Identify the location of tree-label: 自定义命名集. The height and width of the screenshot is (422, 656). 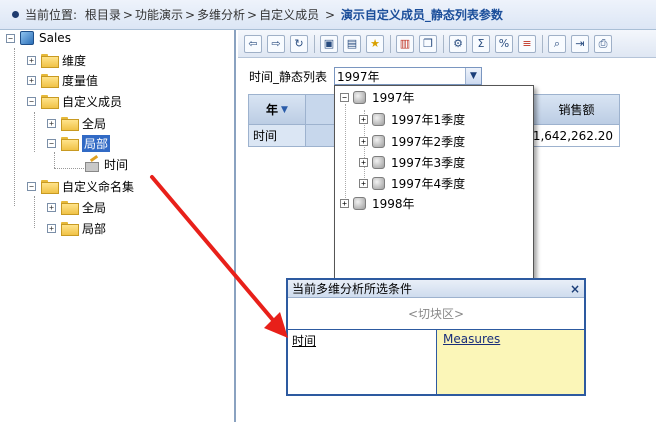
(98, 186).